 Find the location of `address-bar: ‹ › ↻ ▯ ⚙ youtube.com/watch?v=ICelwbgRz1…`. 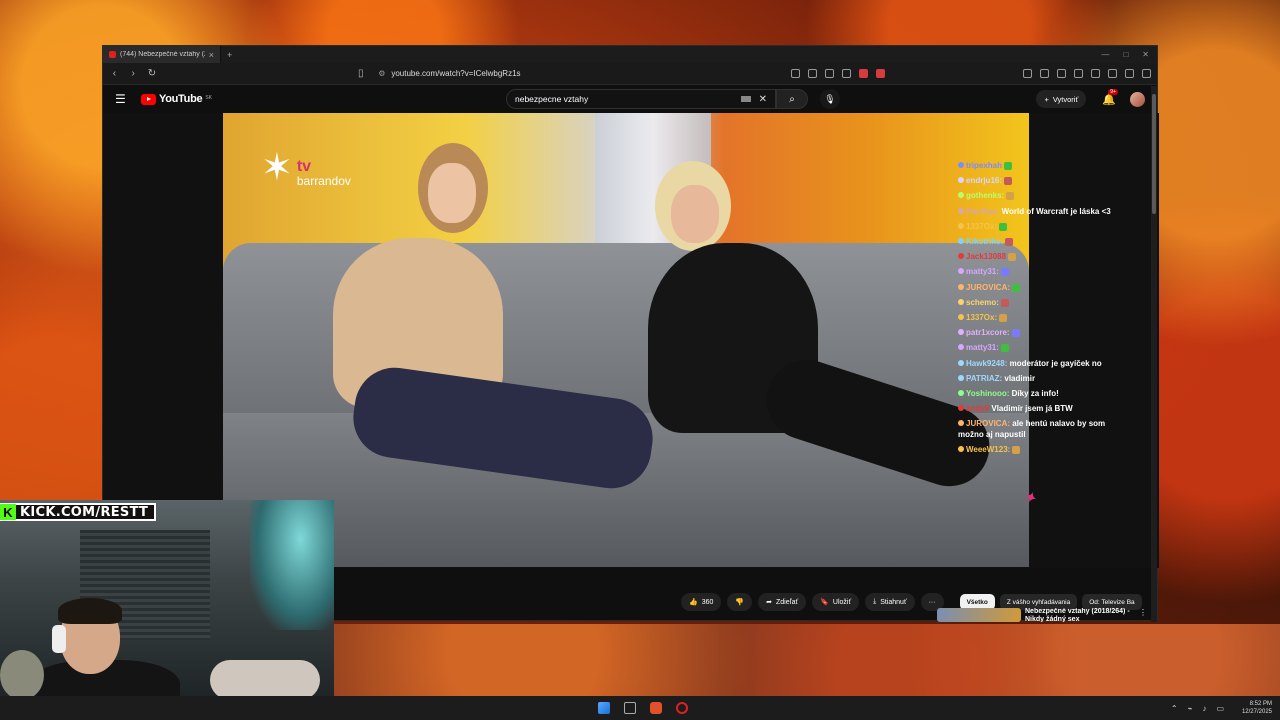

address-bar: ‹ › ↻ ▯ ⚙ youtube.com/watch?v=ICelwbgRz1… is located at coordinates (630, 74).